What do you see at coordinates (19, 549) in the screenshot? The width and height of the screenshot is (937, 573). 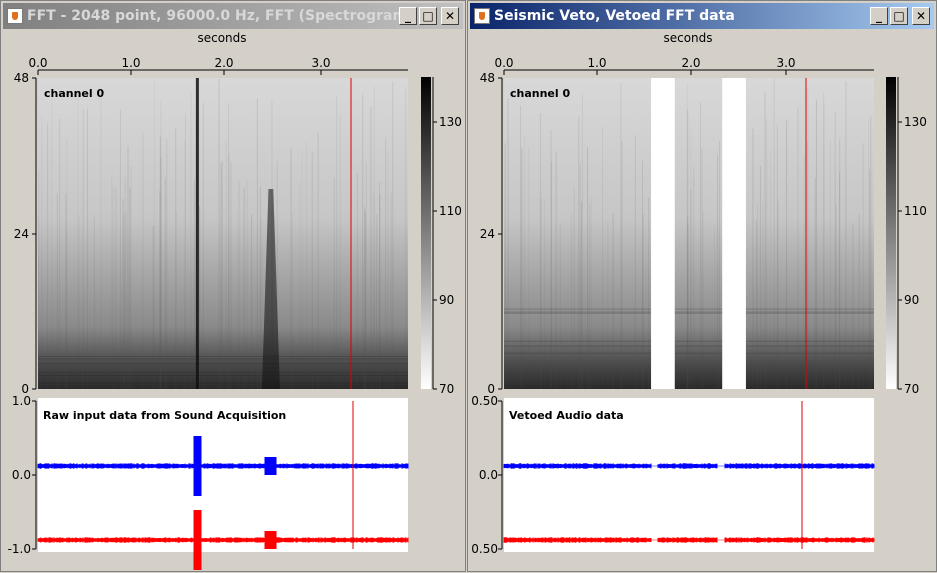 I see `amplitude-tick: -1.0` at bounding box center [19, 549].